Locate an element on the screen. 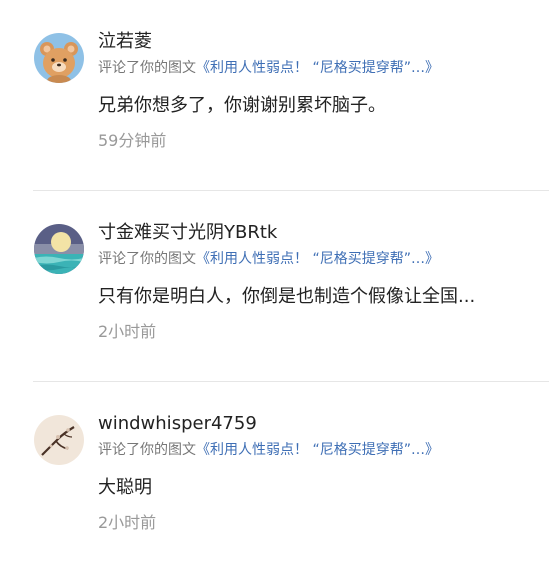 Image resolution: width=549 pixels, height=573 pixels. username: windwhisper4759 is located at coordinates (177, 424).